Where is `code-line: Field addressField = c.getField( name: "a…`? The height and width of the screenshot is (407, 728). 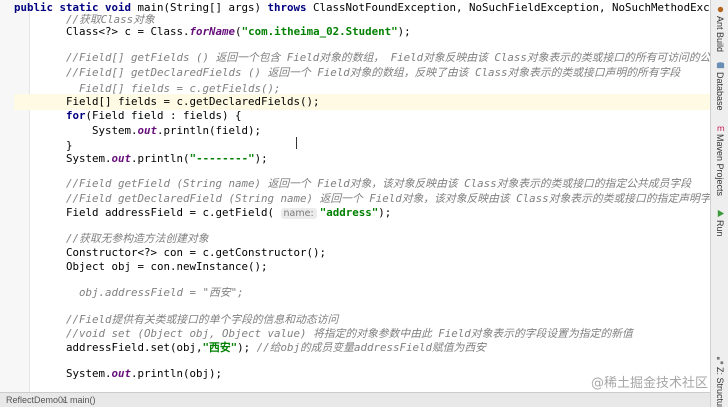
code-line: Field addressField = c.getField( name: "a… is located at coordinates (362, 213).